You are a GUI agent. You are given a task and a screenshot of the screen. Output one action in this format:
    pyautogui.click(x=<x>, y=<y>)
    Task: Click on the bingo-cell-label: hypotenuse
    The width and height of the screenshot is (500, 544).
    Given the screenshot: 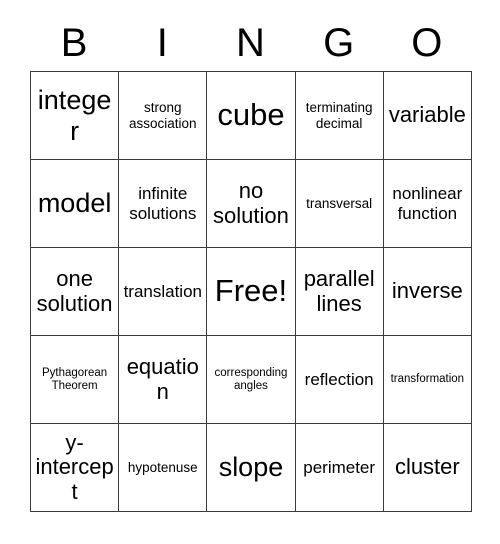 What is the action you would take?
    pyautogui.click(x=162, y=467)
    